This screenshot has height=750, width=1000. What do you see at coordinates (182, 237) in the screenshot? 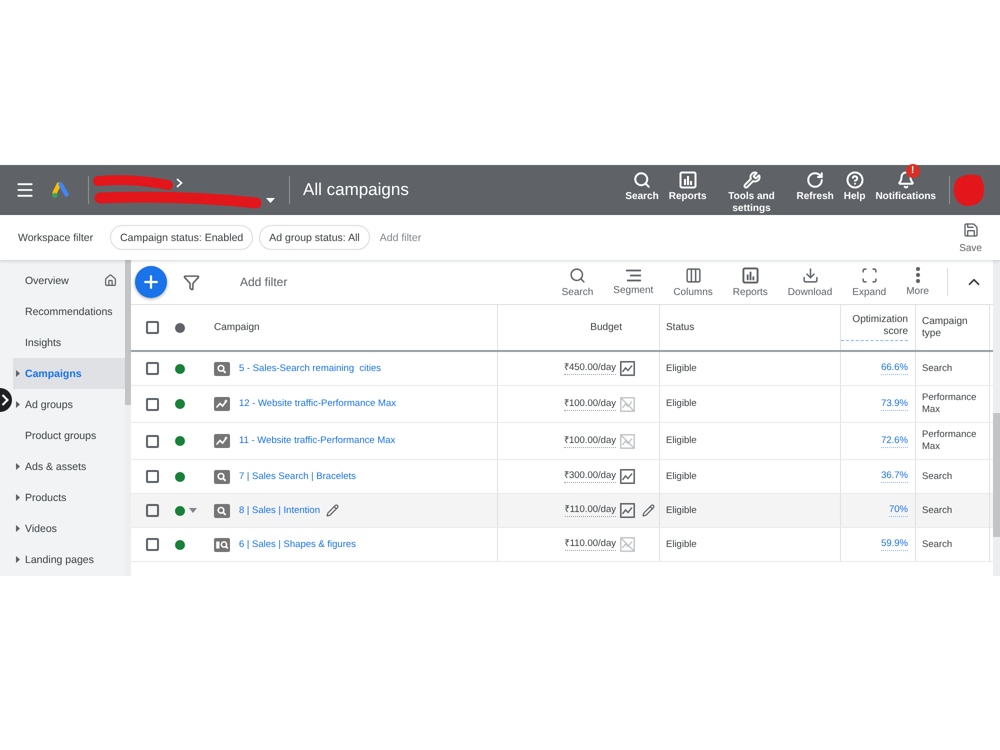
I see `filter-chip: Campaign status: Enabled` at bounding box center [182, 237].